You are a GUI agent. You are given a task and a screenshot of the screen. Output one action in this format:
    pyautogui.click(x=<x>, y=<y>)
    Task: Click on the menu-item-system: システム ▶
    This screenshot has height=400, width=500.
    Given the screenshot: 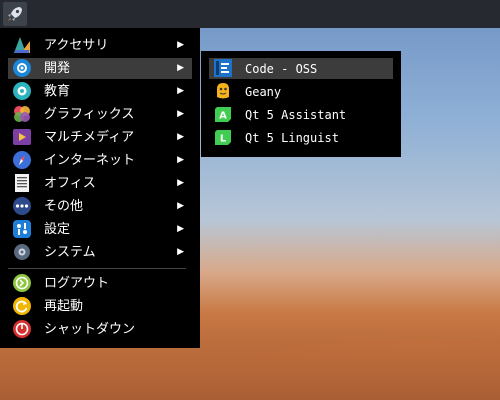 What is the action you would take?
    pyautogui.click(x=100, y=252)
    